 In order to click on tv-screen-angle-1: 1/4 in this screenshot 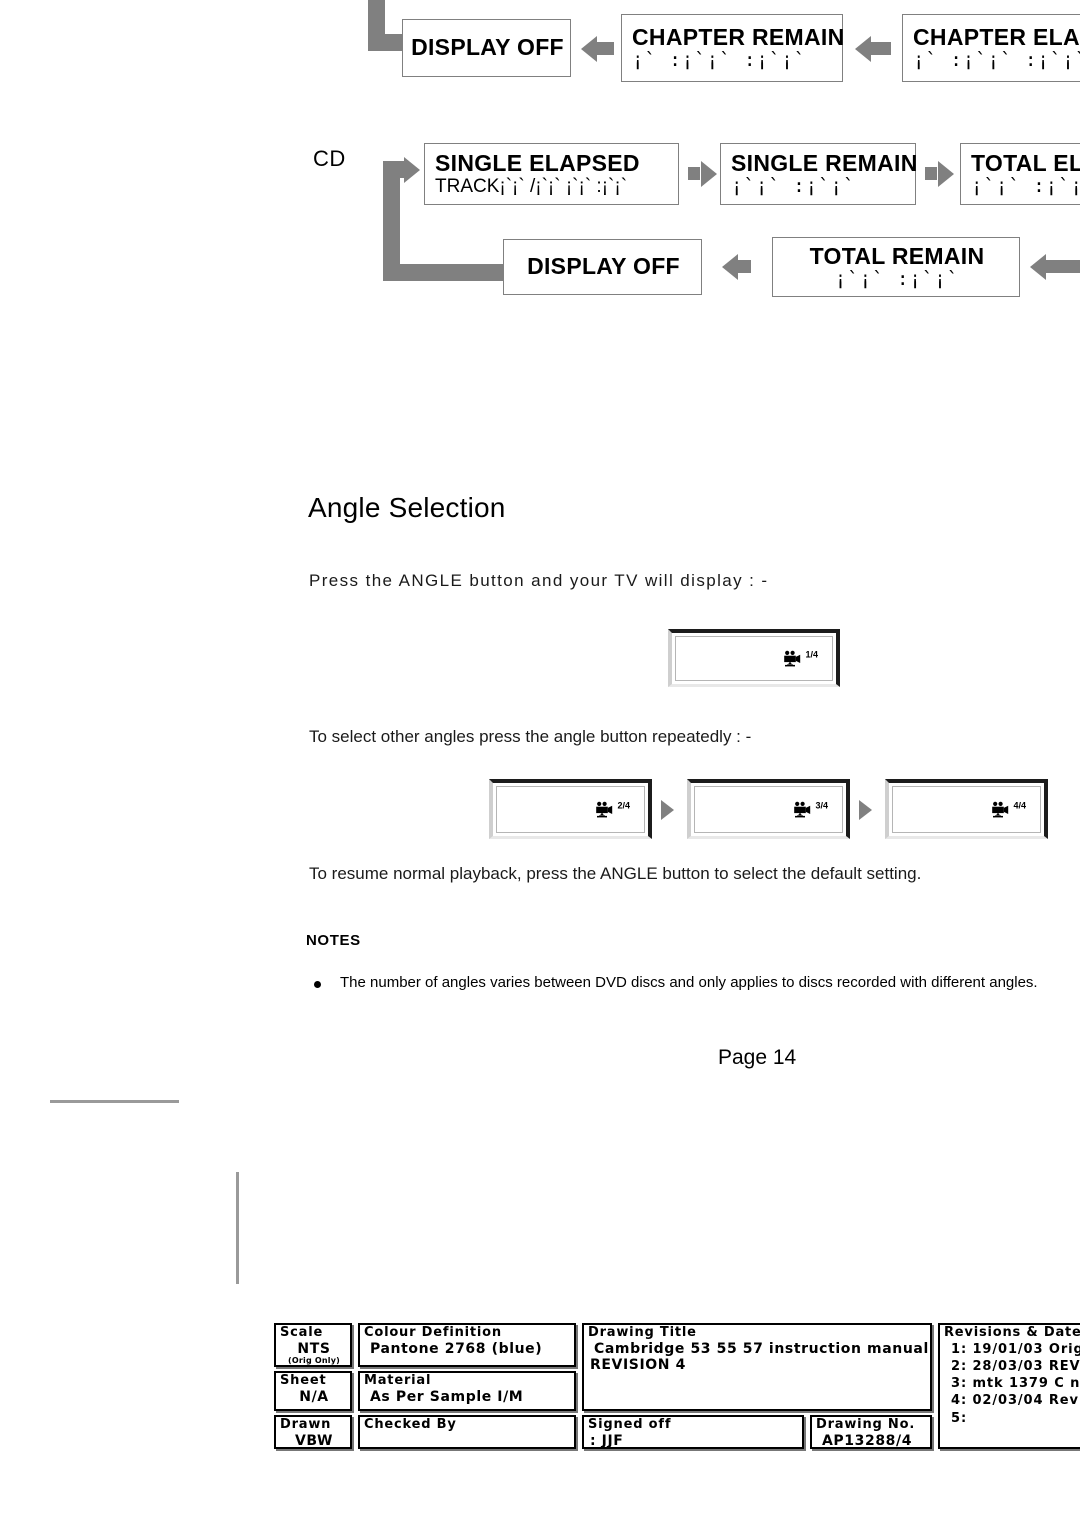, I will do `click(754, 658)`.